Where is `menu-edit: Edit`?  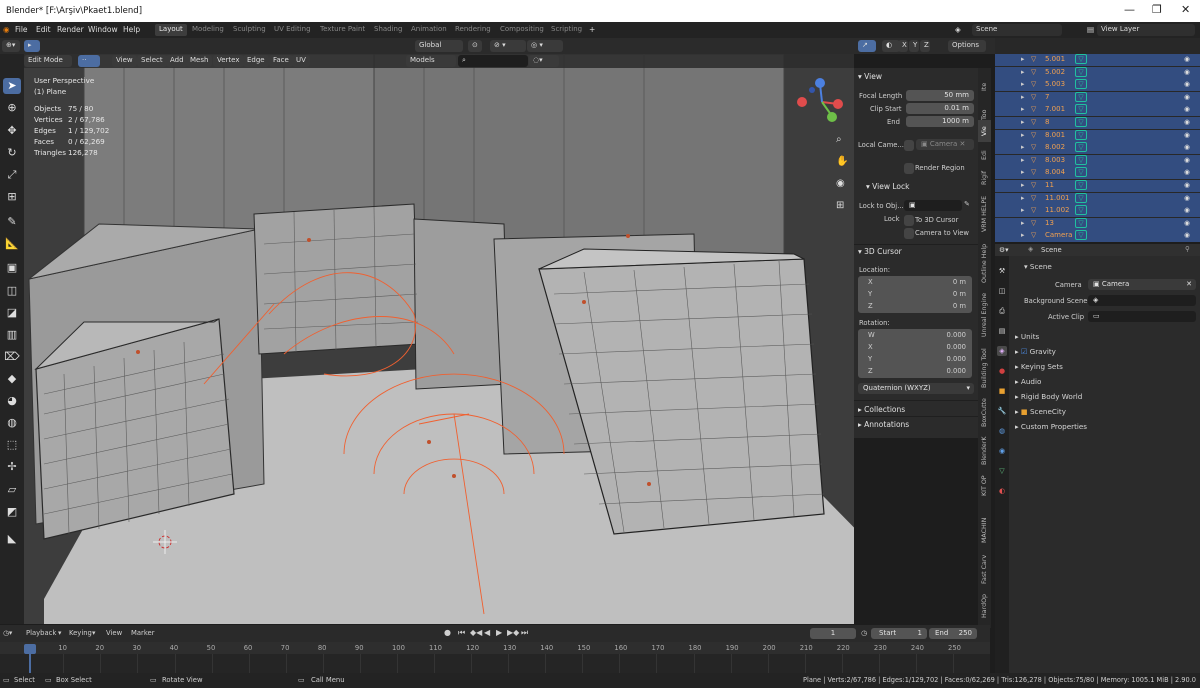
menu-edit: Edit is located at coordinates (43, 29).